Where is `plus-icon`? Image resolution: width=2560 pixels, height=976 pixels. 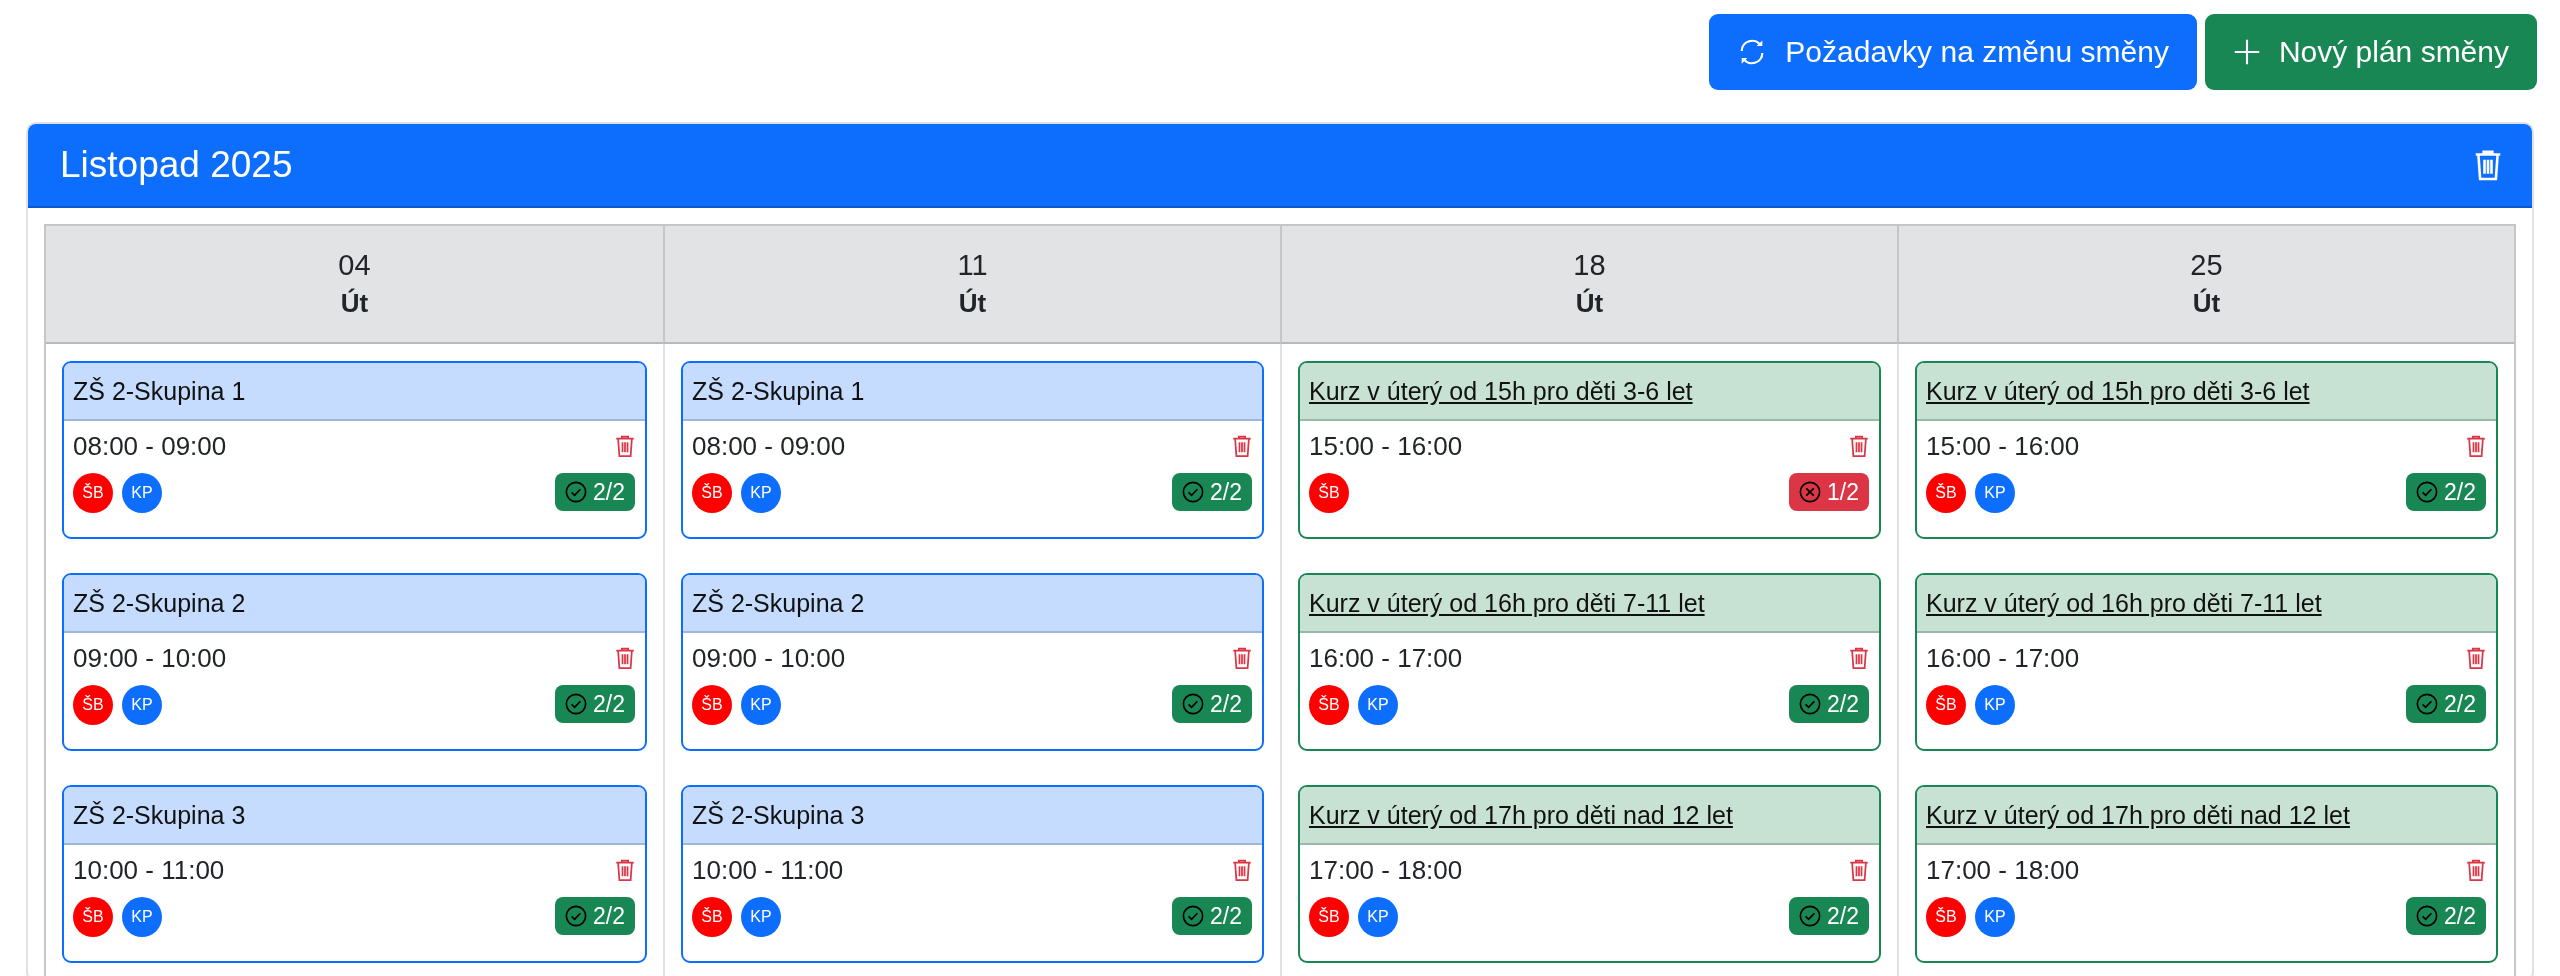 plus-icon is located at coordinates (2246, 52).